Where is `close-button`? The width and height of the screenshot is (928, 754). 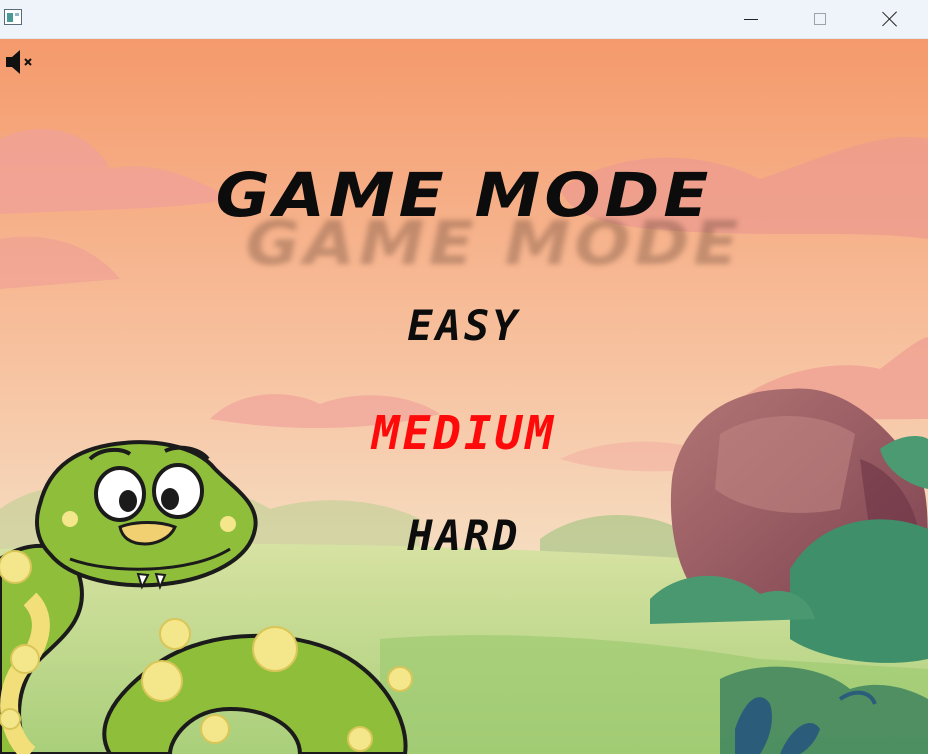
close-button is located at coordinates (890, 19).